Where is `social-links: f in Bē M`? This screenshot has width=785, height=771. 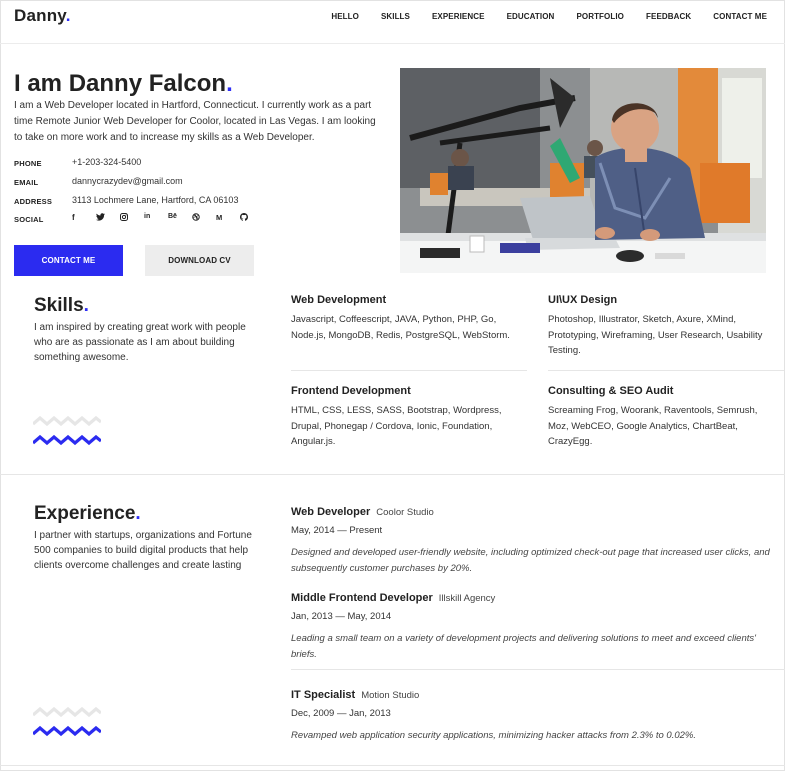 social-links: f in Bē M is located at coordinates (168, 218).